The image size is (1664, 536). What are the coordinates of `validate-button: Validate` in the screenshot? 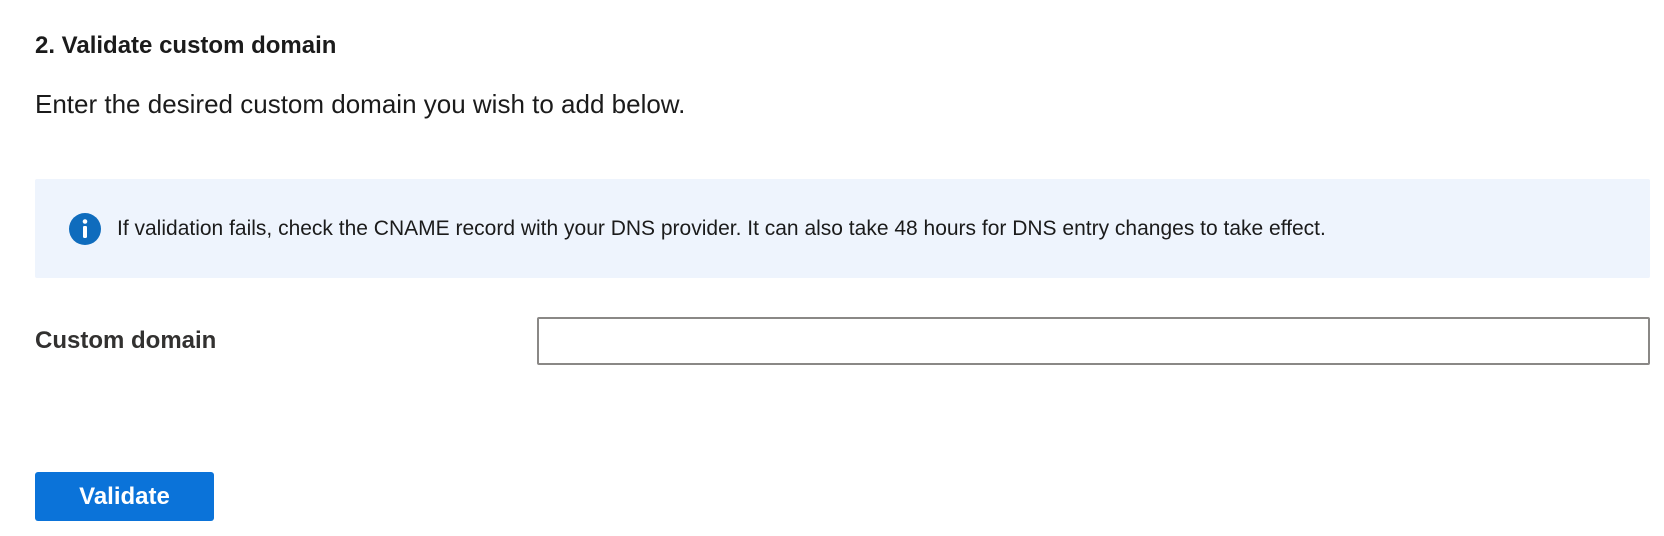 It's located at (124, 496).